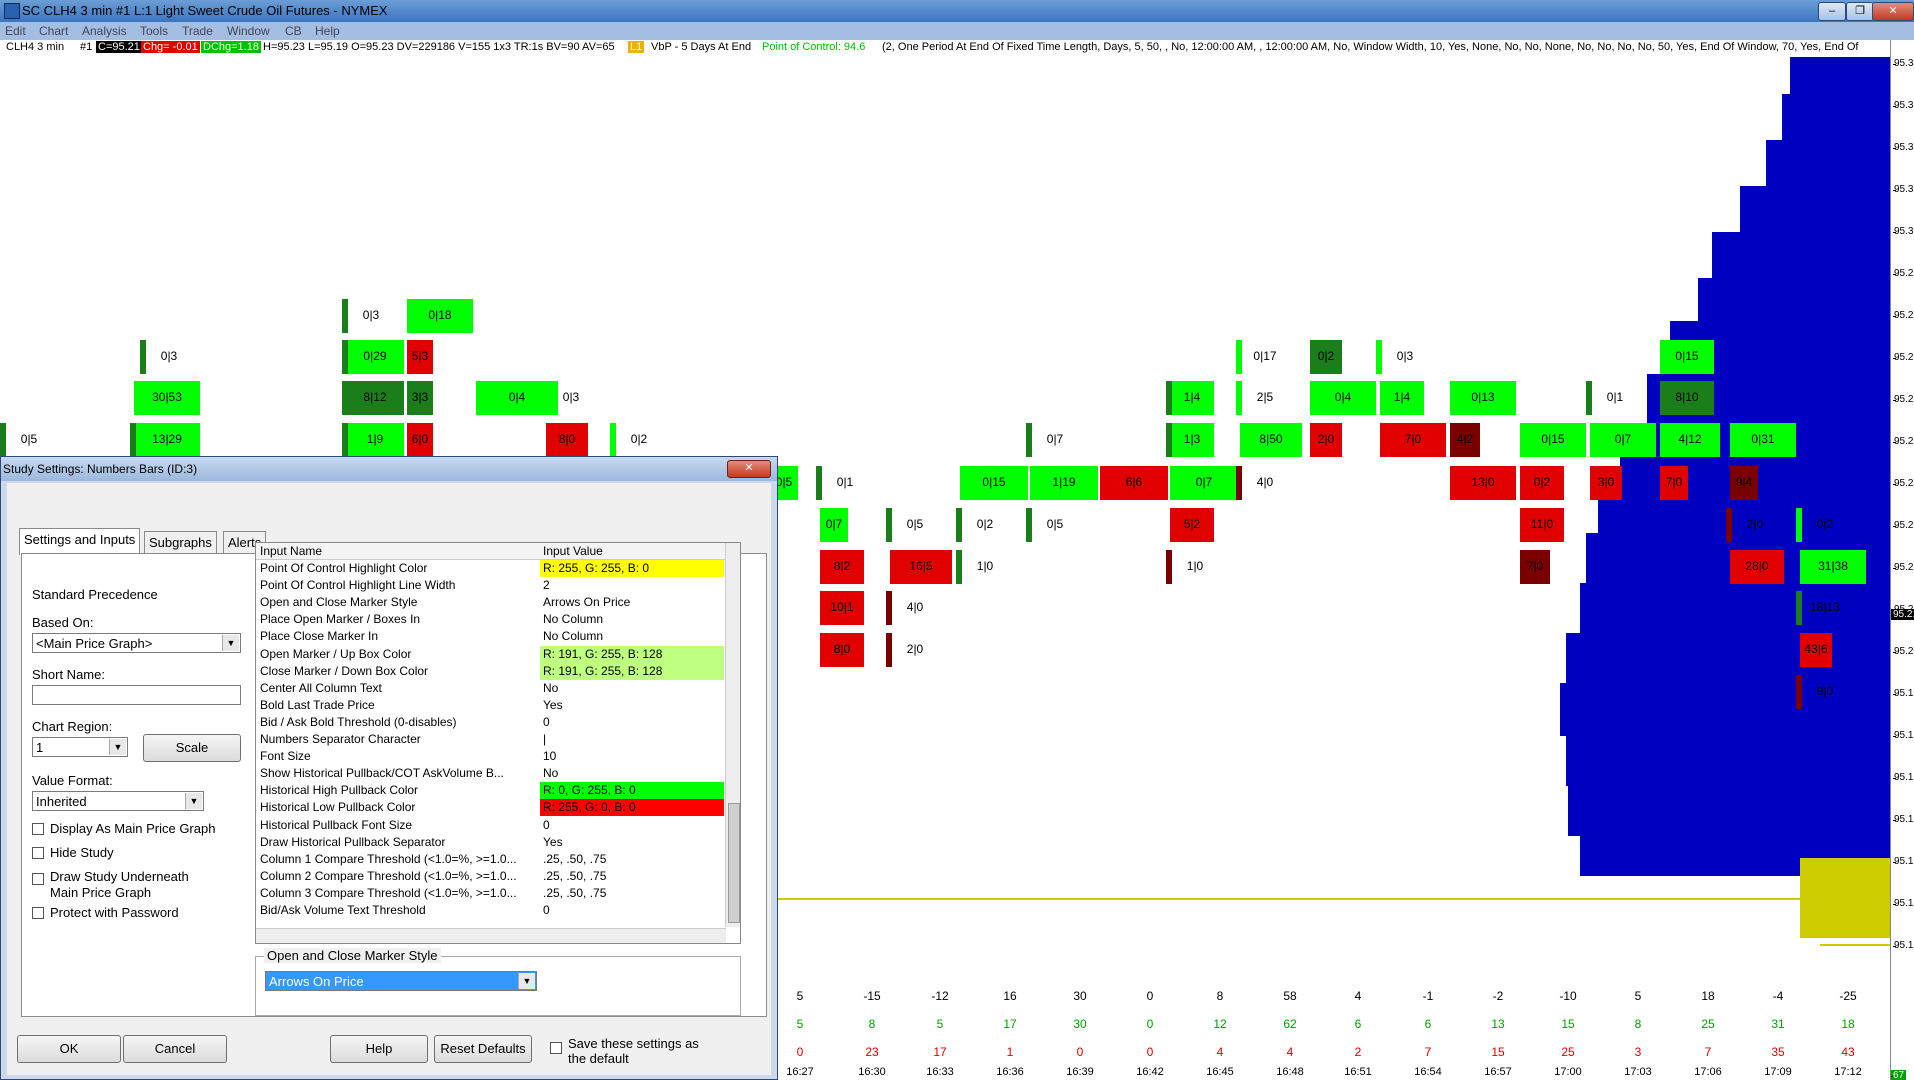 The width and height of the screenshot is (1914, 1080). I want to click on close-window-button: ✕, so click(1893, 11).